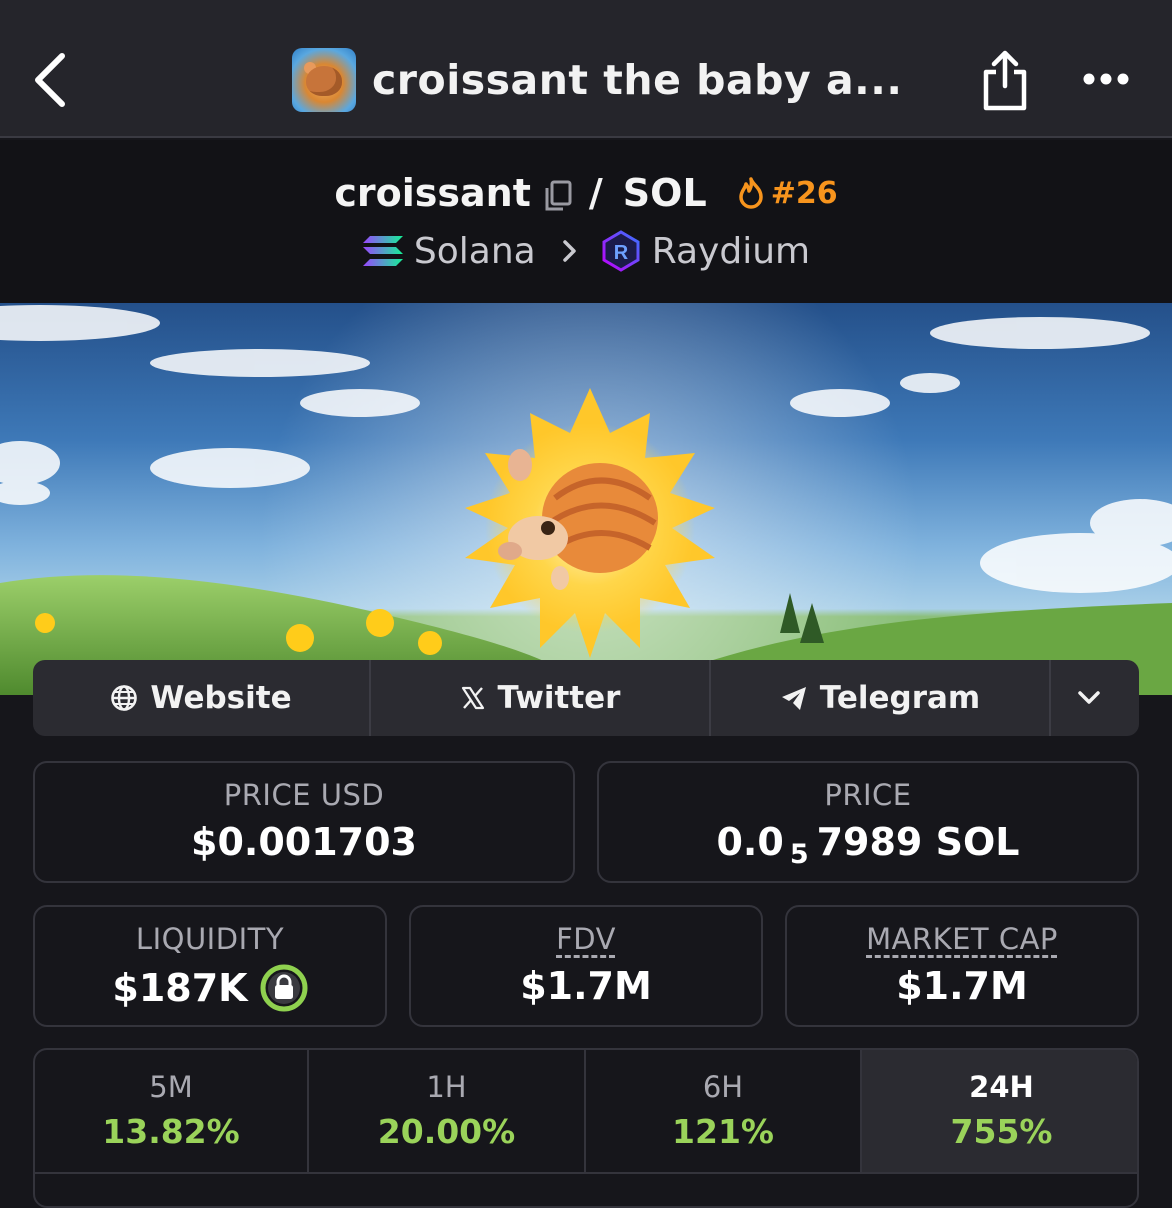 The image size is (1172, 1208). I want to click on tab-24h: 24H 755%, so click(999, 1112).